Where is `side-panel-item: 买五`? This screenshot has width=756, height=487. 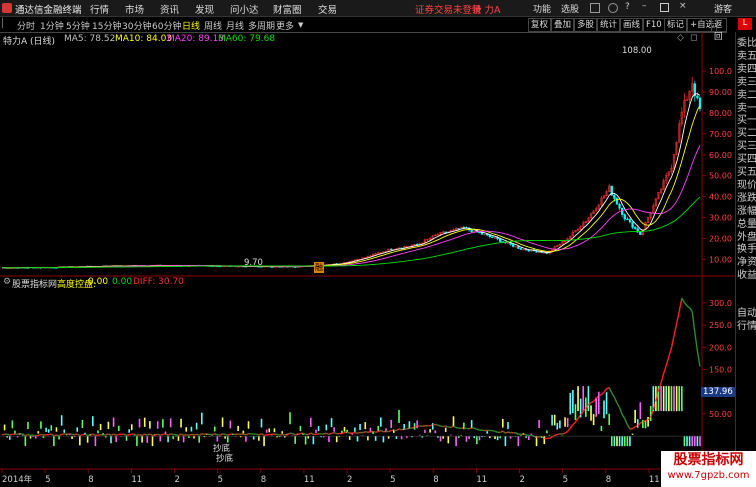
side-panel-item: 买五 is located at coordinates (746, 172).